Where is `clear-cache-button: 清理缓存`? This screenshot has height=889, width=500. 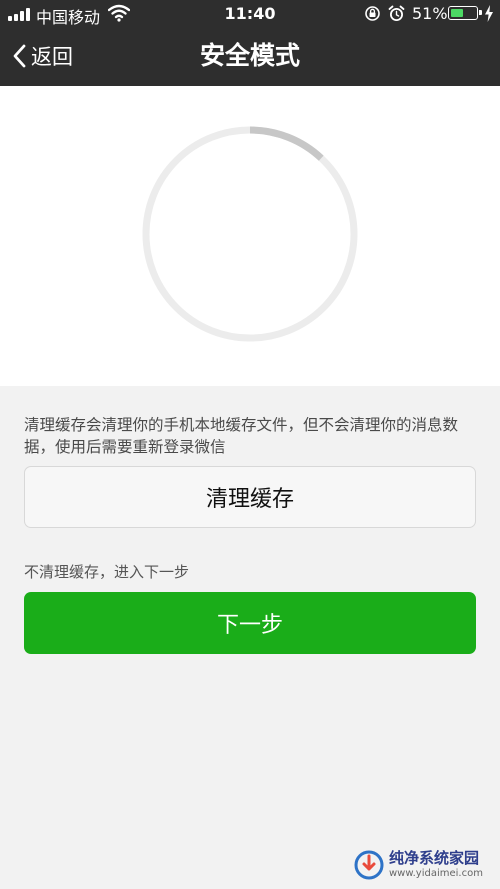
clear-cache-button: 清理缓存 is located at coordinates (250, 497).